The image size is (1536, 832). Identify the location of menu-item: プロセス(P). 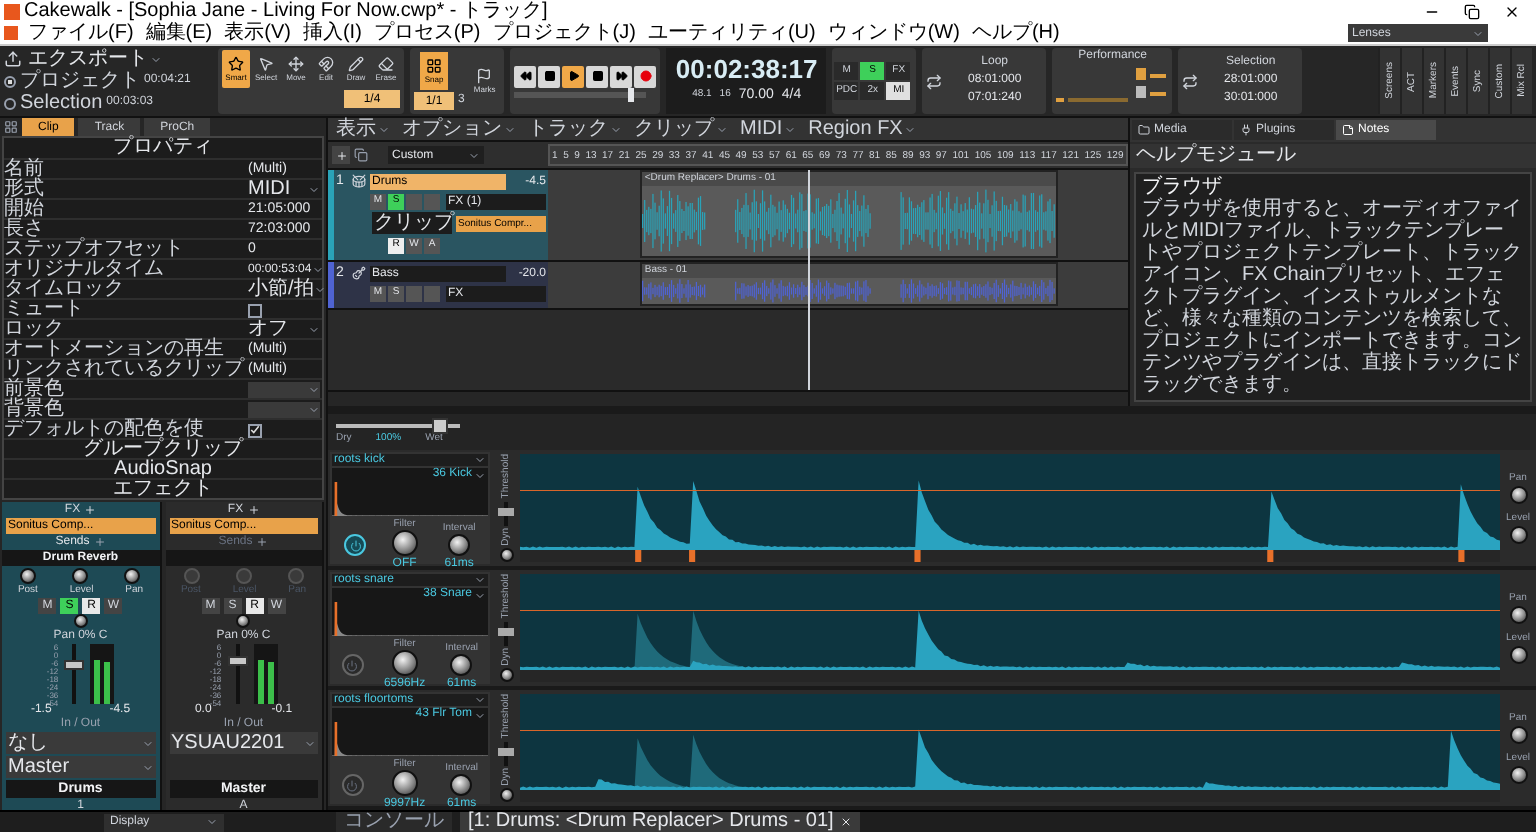
(427, 33).